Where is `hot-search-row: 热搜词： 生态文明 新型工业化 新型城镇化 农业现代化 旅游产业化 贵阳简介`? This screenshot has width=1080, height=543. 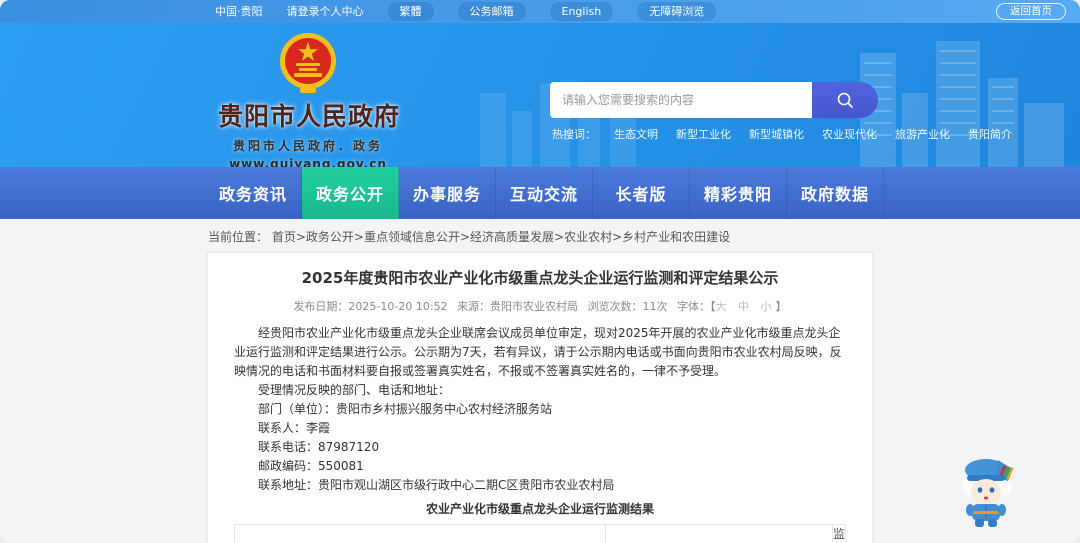 hot-search-row: 热搜词： 生态文明 新型工业化 新型城镇化 农业现代化 旅游产业化 贵阳简介 is located at coordinates (782, 134).